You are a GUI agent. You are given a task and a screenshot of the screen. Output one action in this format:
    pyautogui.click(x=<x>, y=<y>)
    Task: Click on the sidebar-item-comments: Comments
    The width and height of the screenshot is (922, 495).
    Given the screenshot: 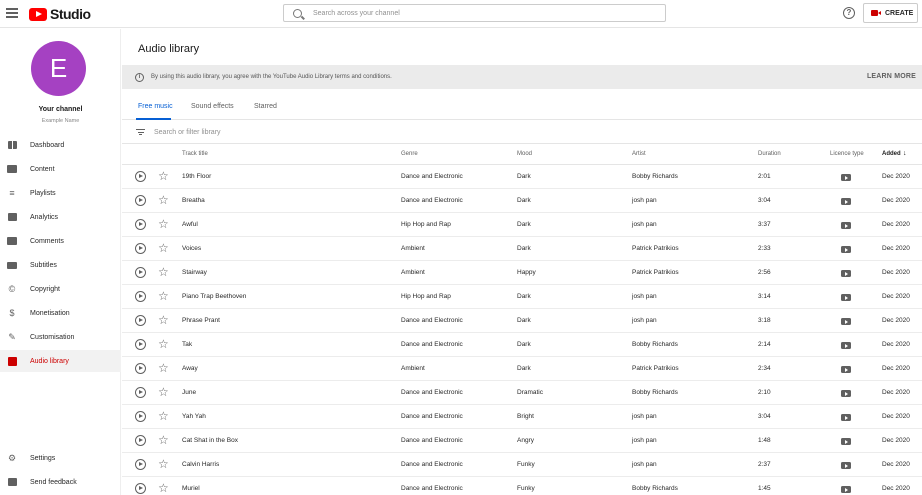 What is the action you would take?
    pyautogui.click(x=60, y=241)
    